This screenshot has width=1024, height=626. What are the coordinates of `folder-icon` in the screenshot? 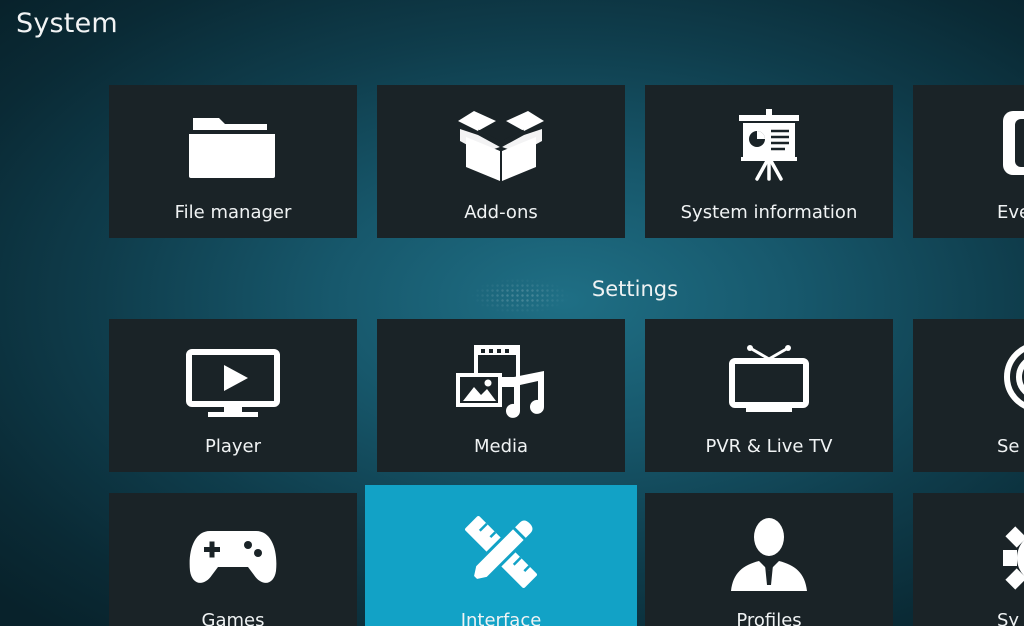 It's located at (232, 148).